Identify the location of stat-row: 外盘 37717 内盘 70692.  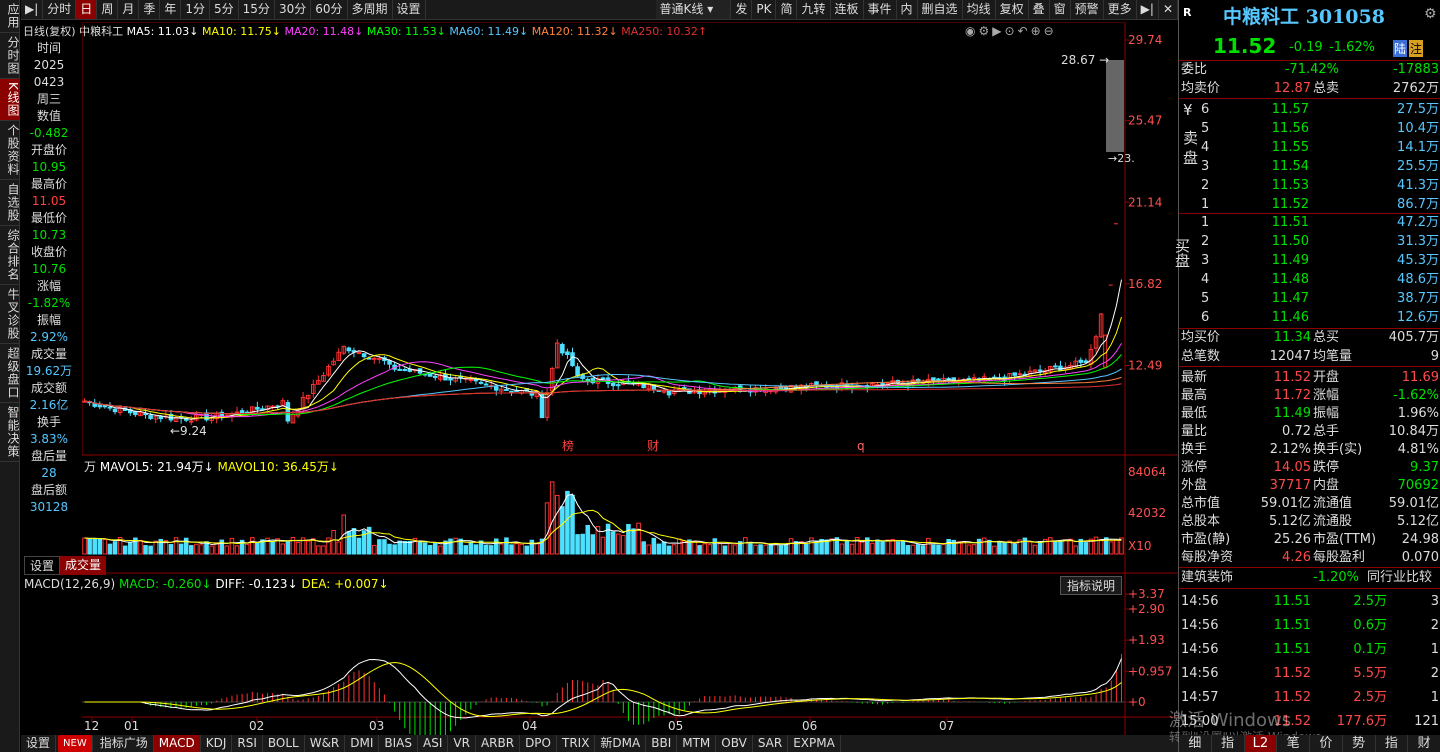
(1309, 485).